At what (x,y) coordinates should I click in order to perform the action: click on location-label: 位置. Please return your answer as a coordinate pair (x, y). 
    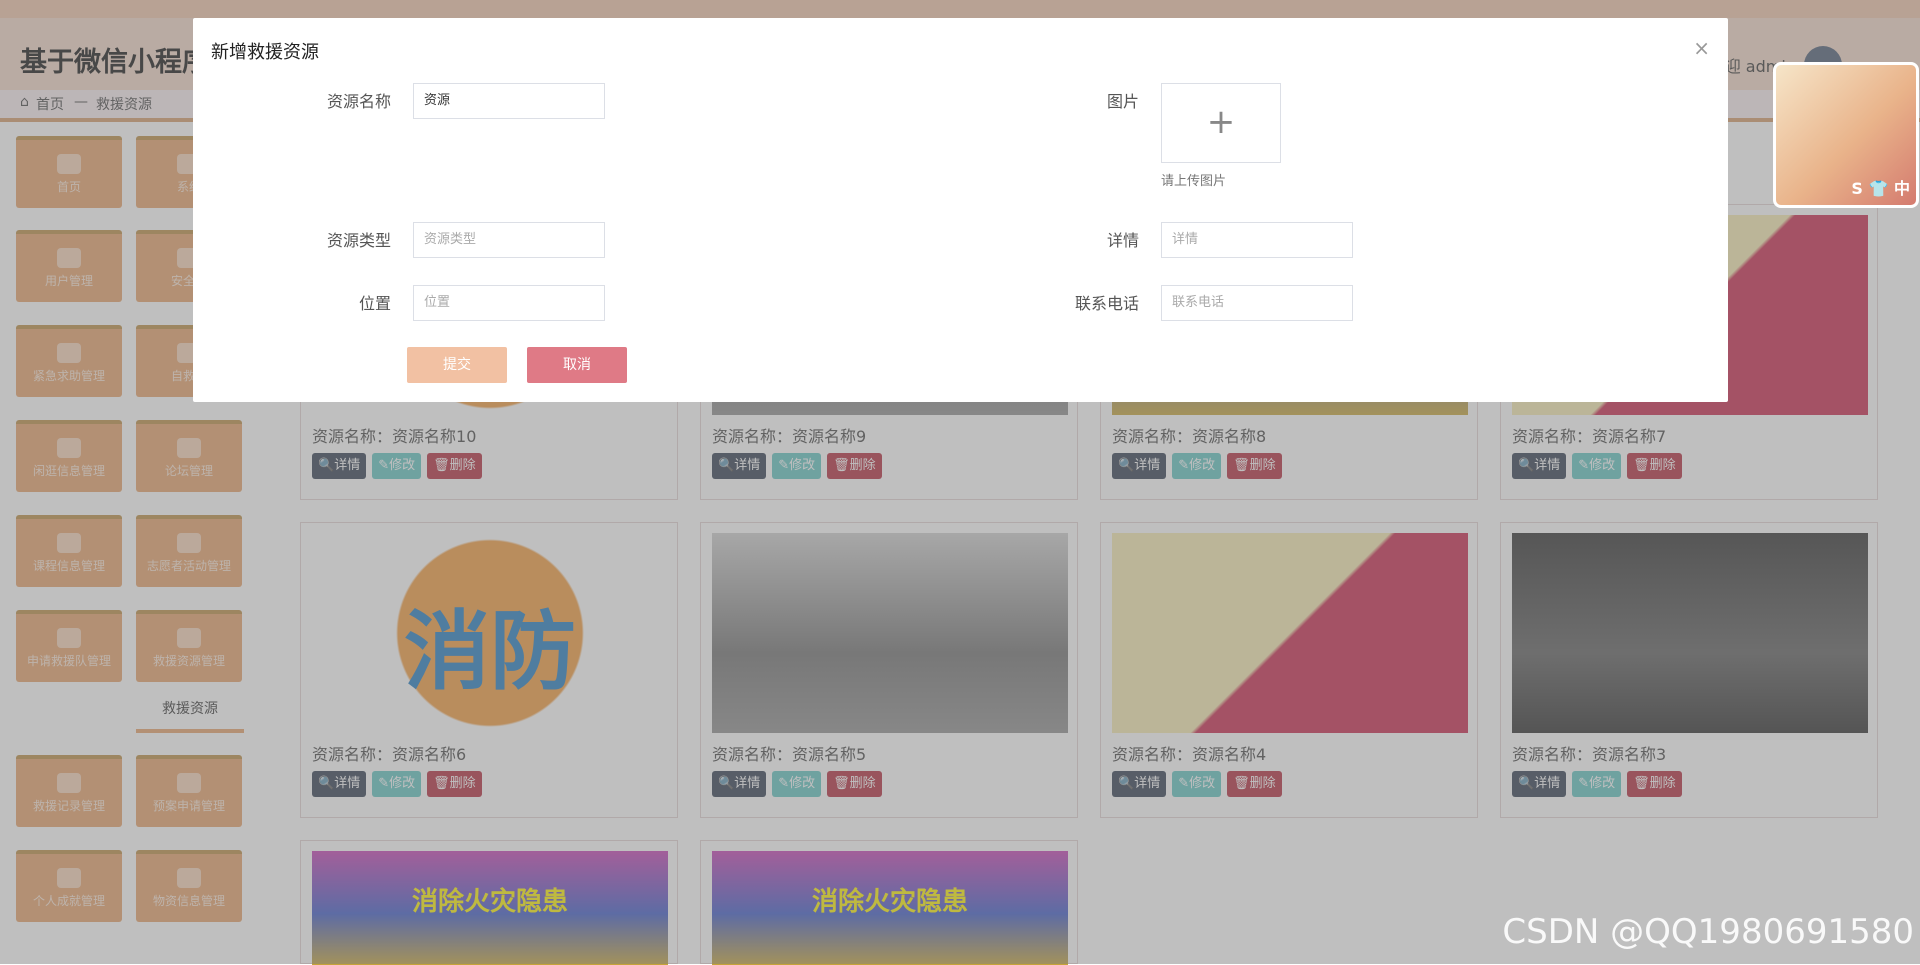
    Looking at the image, I should click on (374, 303).